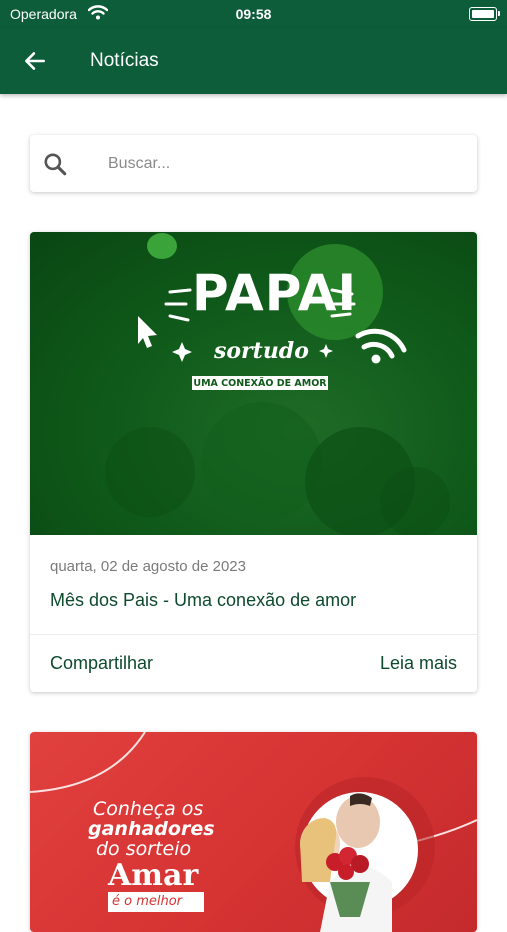 This screenshot has width=507, height=932. I want to click on clock: 09:58, so click(253, 14).